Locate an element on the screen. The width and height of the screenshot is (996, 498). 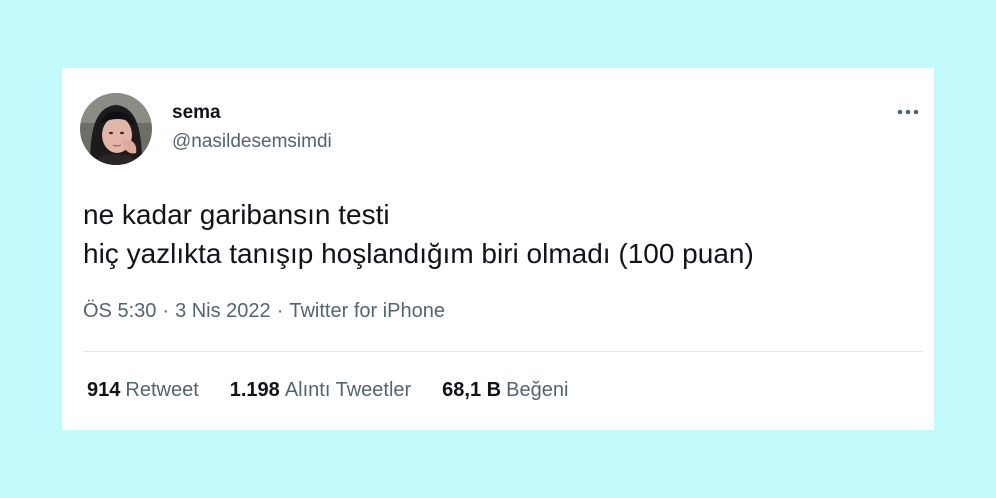
tweet-date: 3 Nis 2022 is located at coordinates (223, 311).